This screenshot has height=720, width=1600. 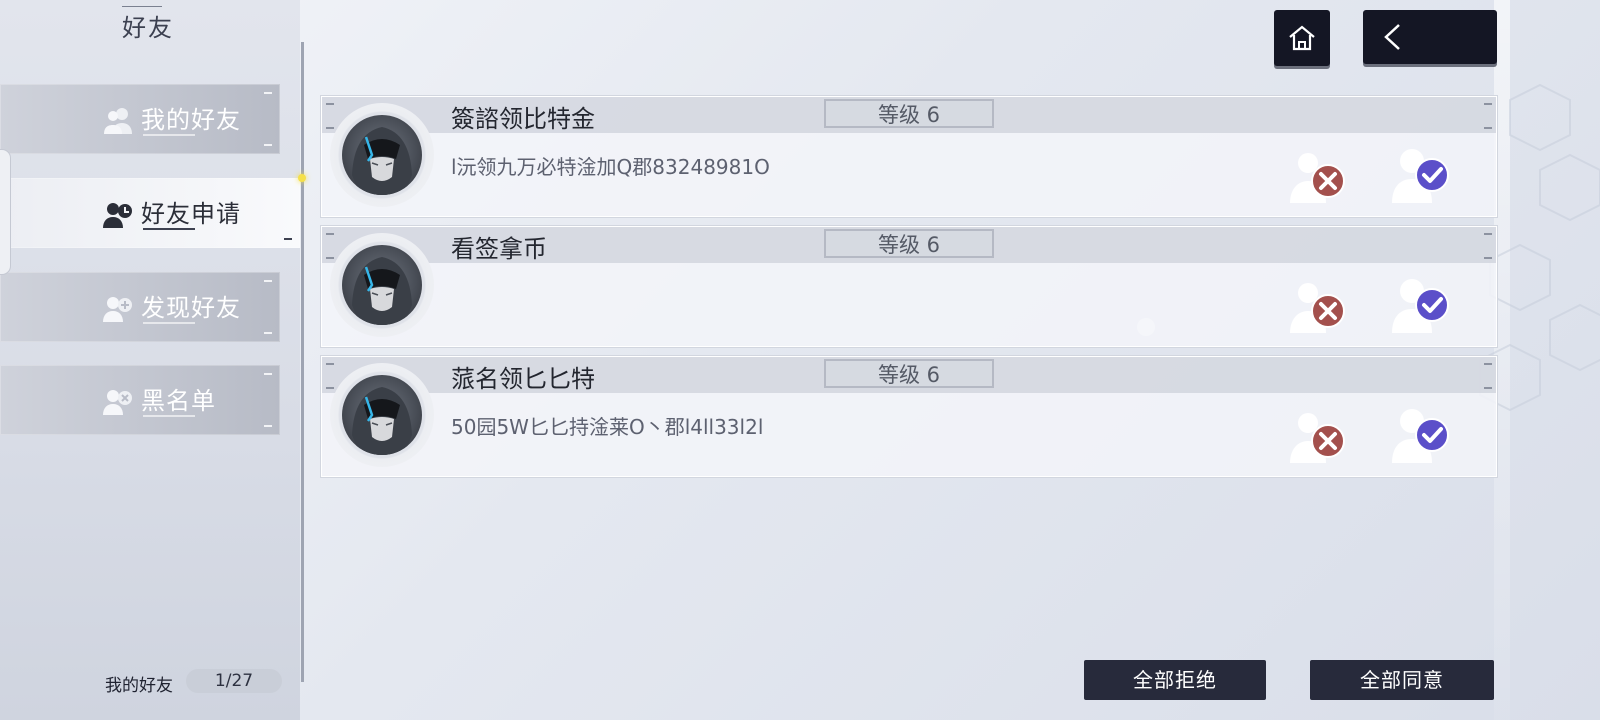 What do you see at coordinates (234, 681) in the screenshot?
I see `friend-count-value: 1/27` at bounding box center [234, 681].